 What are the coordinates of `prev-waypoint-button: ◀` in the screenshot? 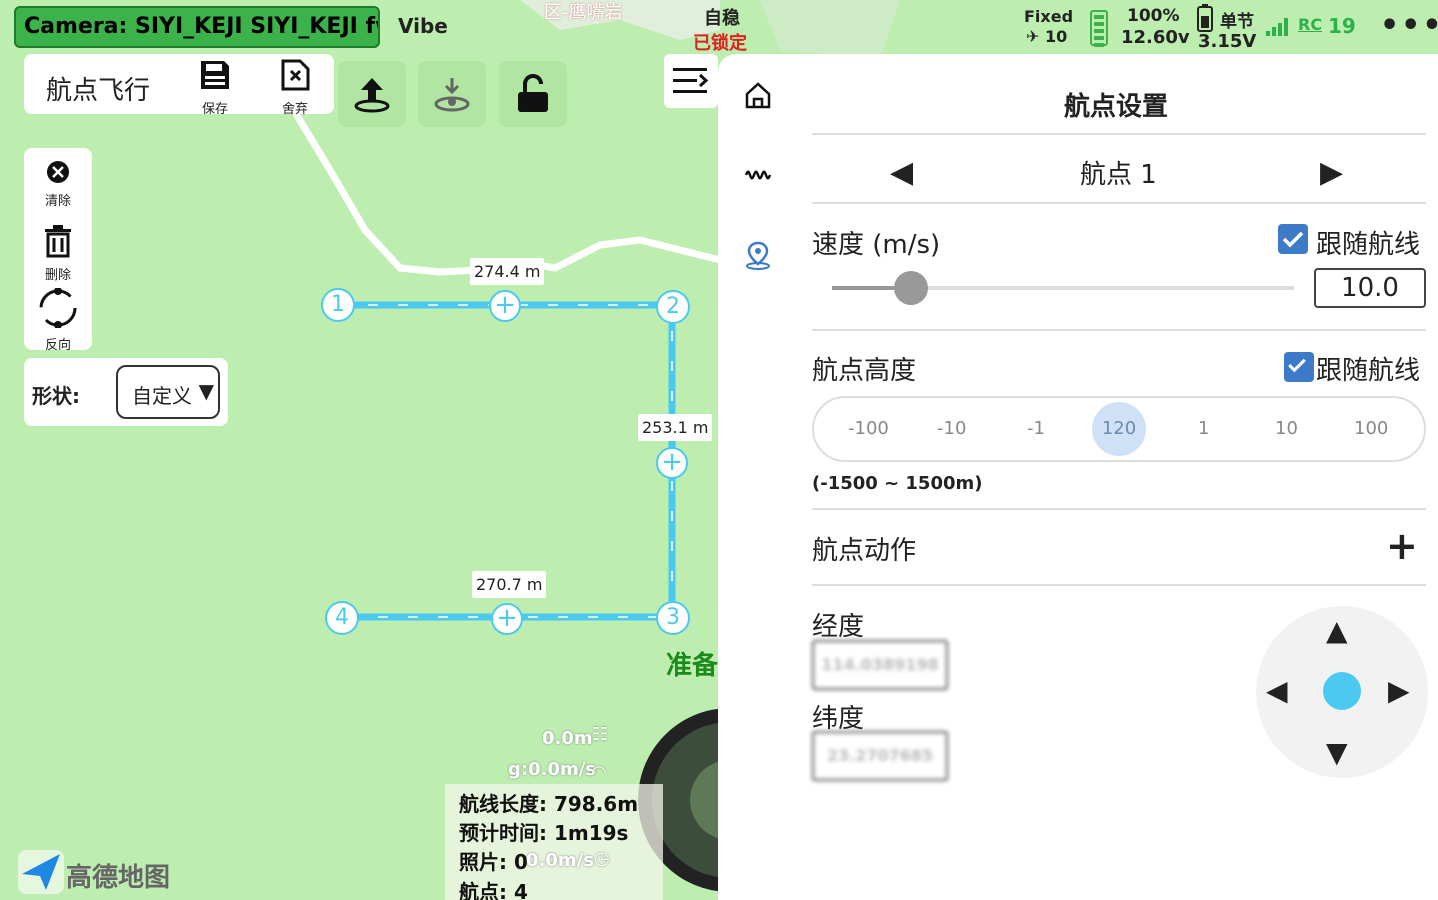 It's located at (901, 172).